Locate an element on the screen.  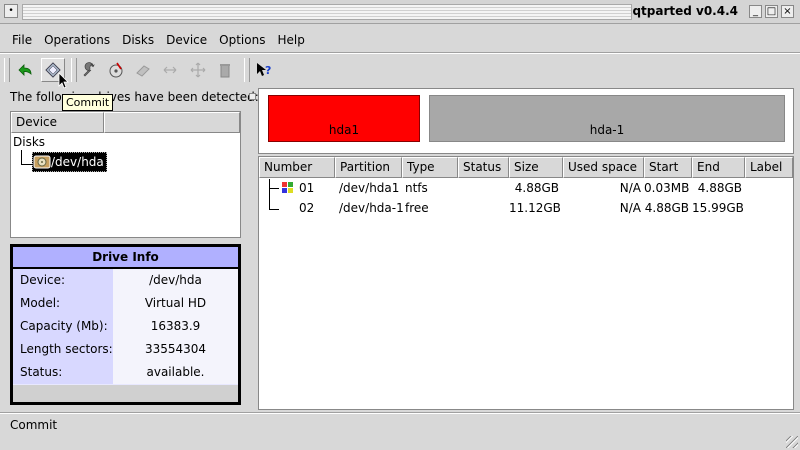
cell-type: free is located at coordinates (417, 208).